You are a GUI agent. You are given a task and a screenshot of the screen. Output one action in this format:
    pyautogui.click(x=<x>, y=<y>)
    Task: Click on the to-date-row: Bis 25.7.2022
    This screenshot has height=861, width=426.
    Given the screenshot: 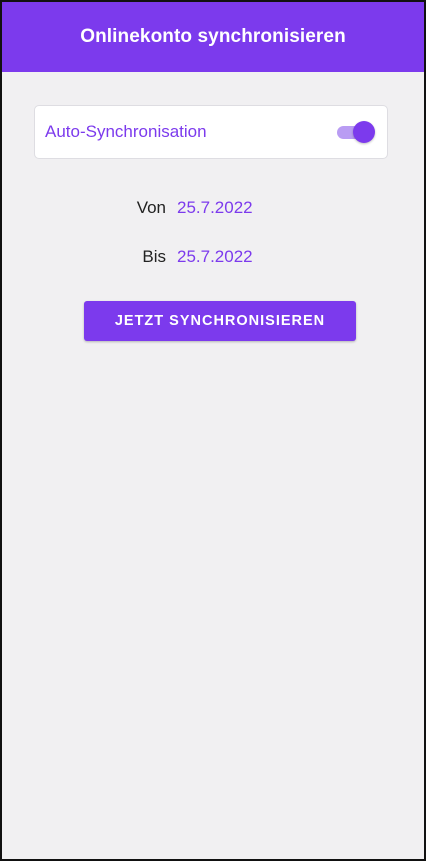 What is the action you would take?
    pyautogui.click(x=213, y=259)
    